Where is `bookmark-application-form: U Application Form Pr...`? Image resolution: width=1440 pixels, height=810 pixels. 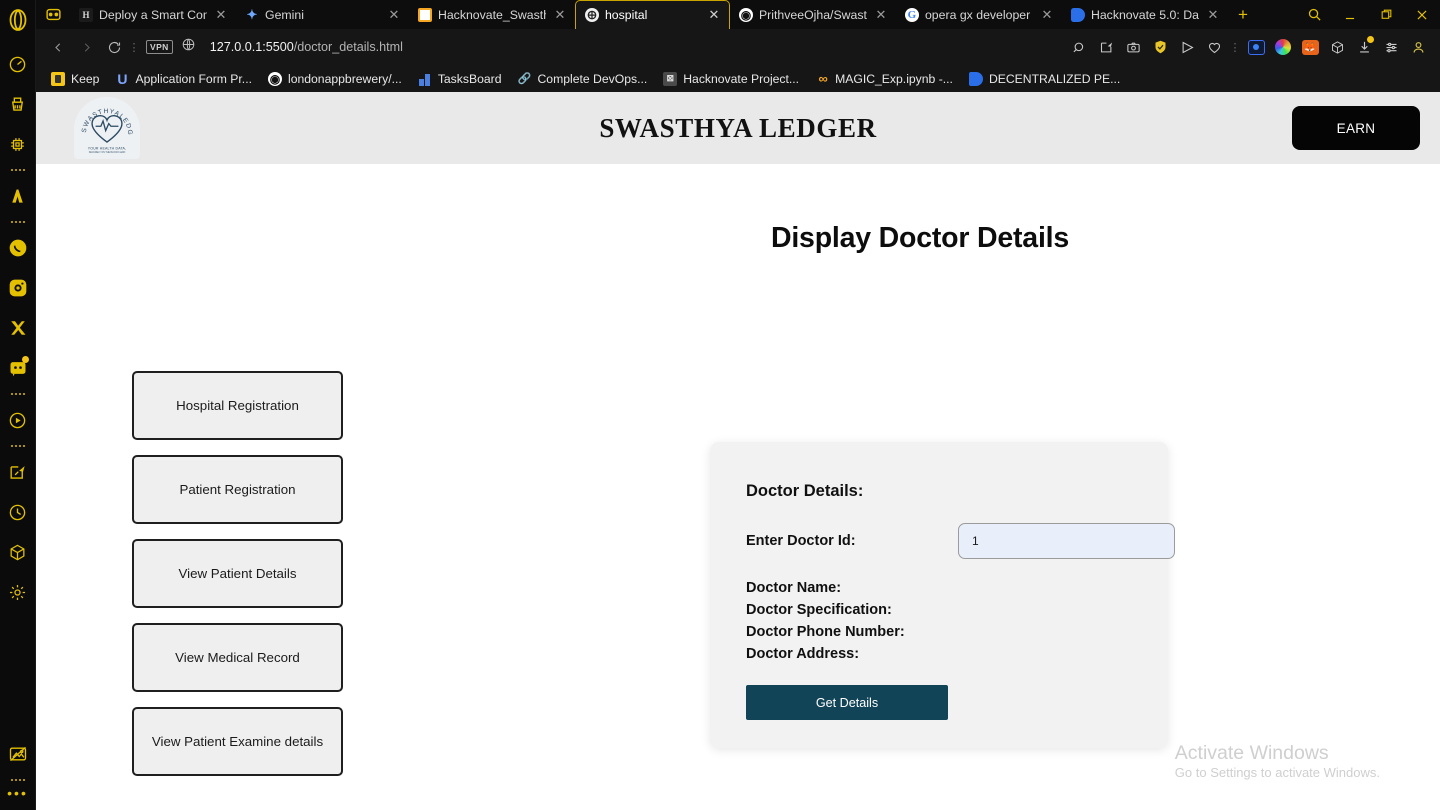
bookmark-application-form: U Application Form Pr... is located at coordinates (183, 79).